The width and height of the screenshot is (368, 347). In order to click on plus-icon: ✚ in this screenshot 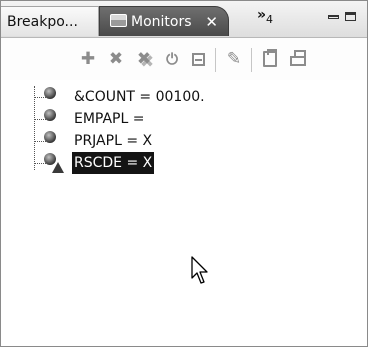, I will do `click(88, 58)`.